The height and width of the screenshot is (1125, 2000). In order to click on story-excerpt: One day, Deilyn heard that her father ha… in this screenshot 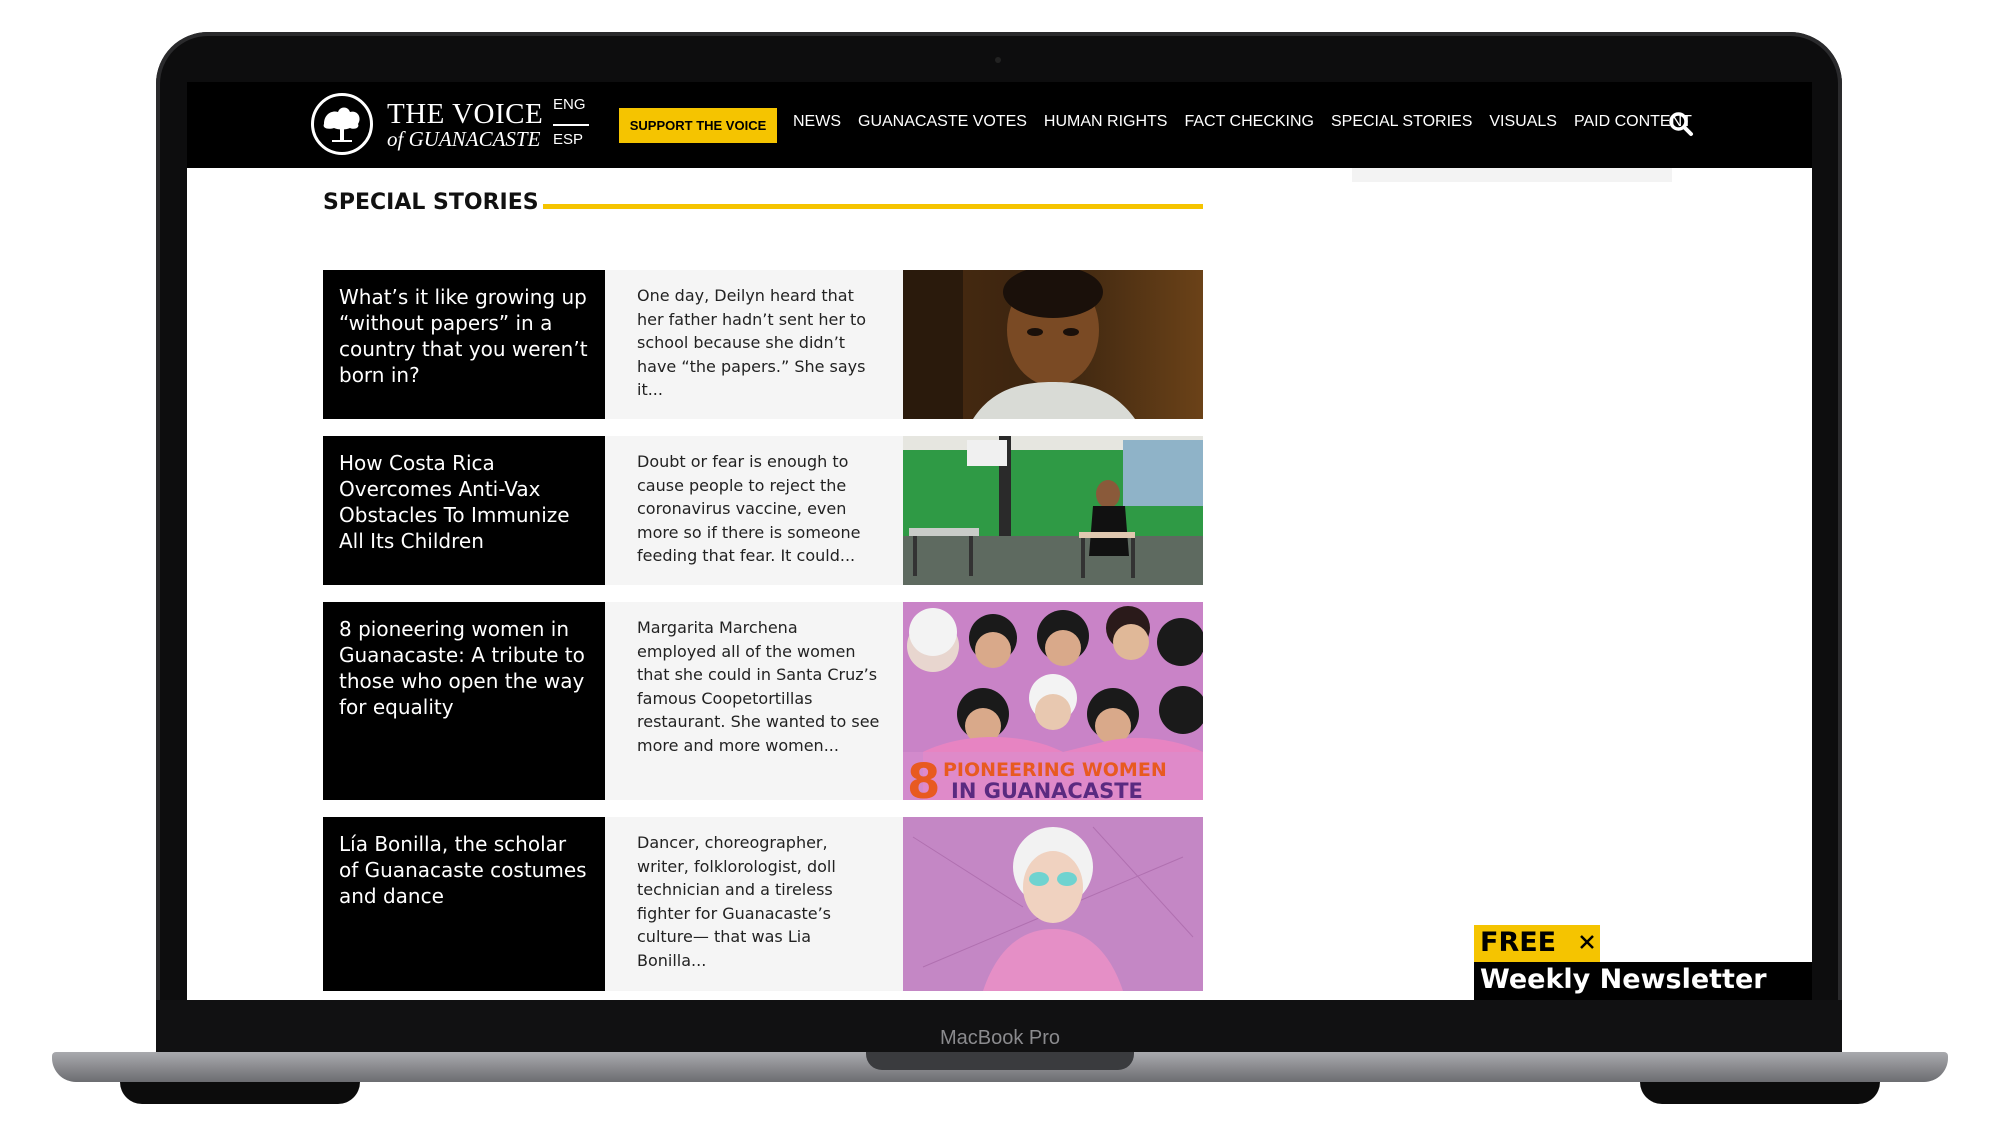, I will do `click(754, 344)`.